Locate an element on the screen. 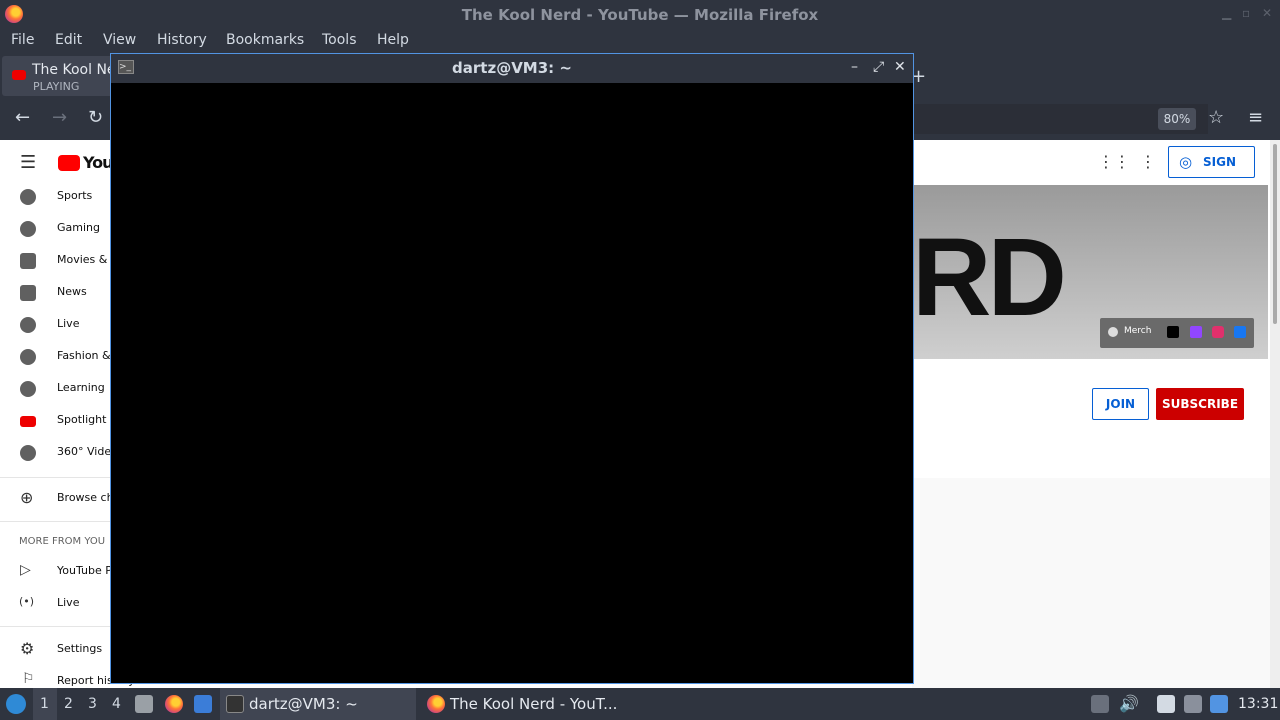 This screenshot has width=1280, height=720. subscribe-button: SUBSCRIBE is located at coordinates (1200, 404).